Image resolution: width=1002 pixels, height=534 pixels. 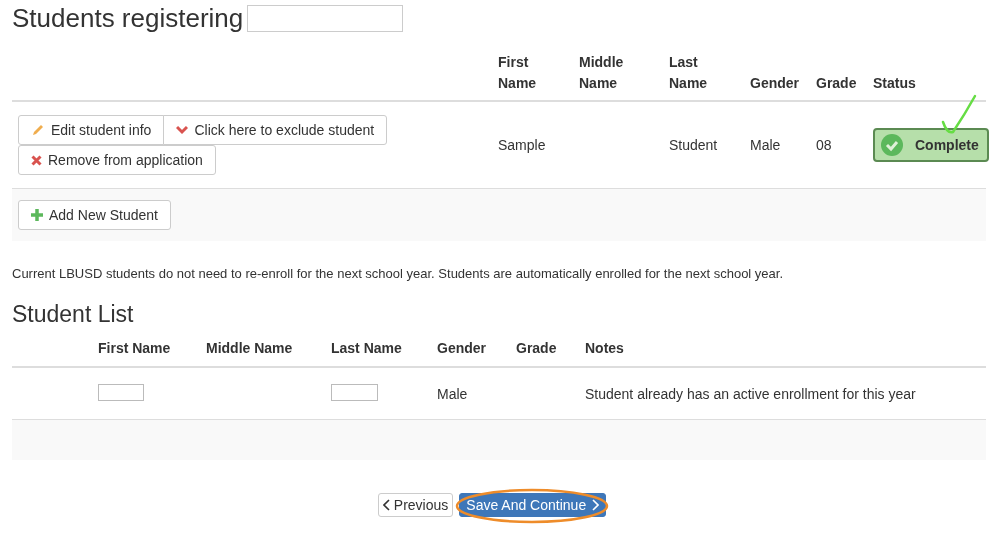 I want to click on table-cell: Student, so click(x=693, y=145).